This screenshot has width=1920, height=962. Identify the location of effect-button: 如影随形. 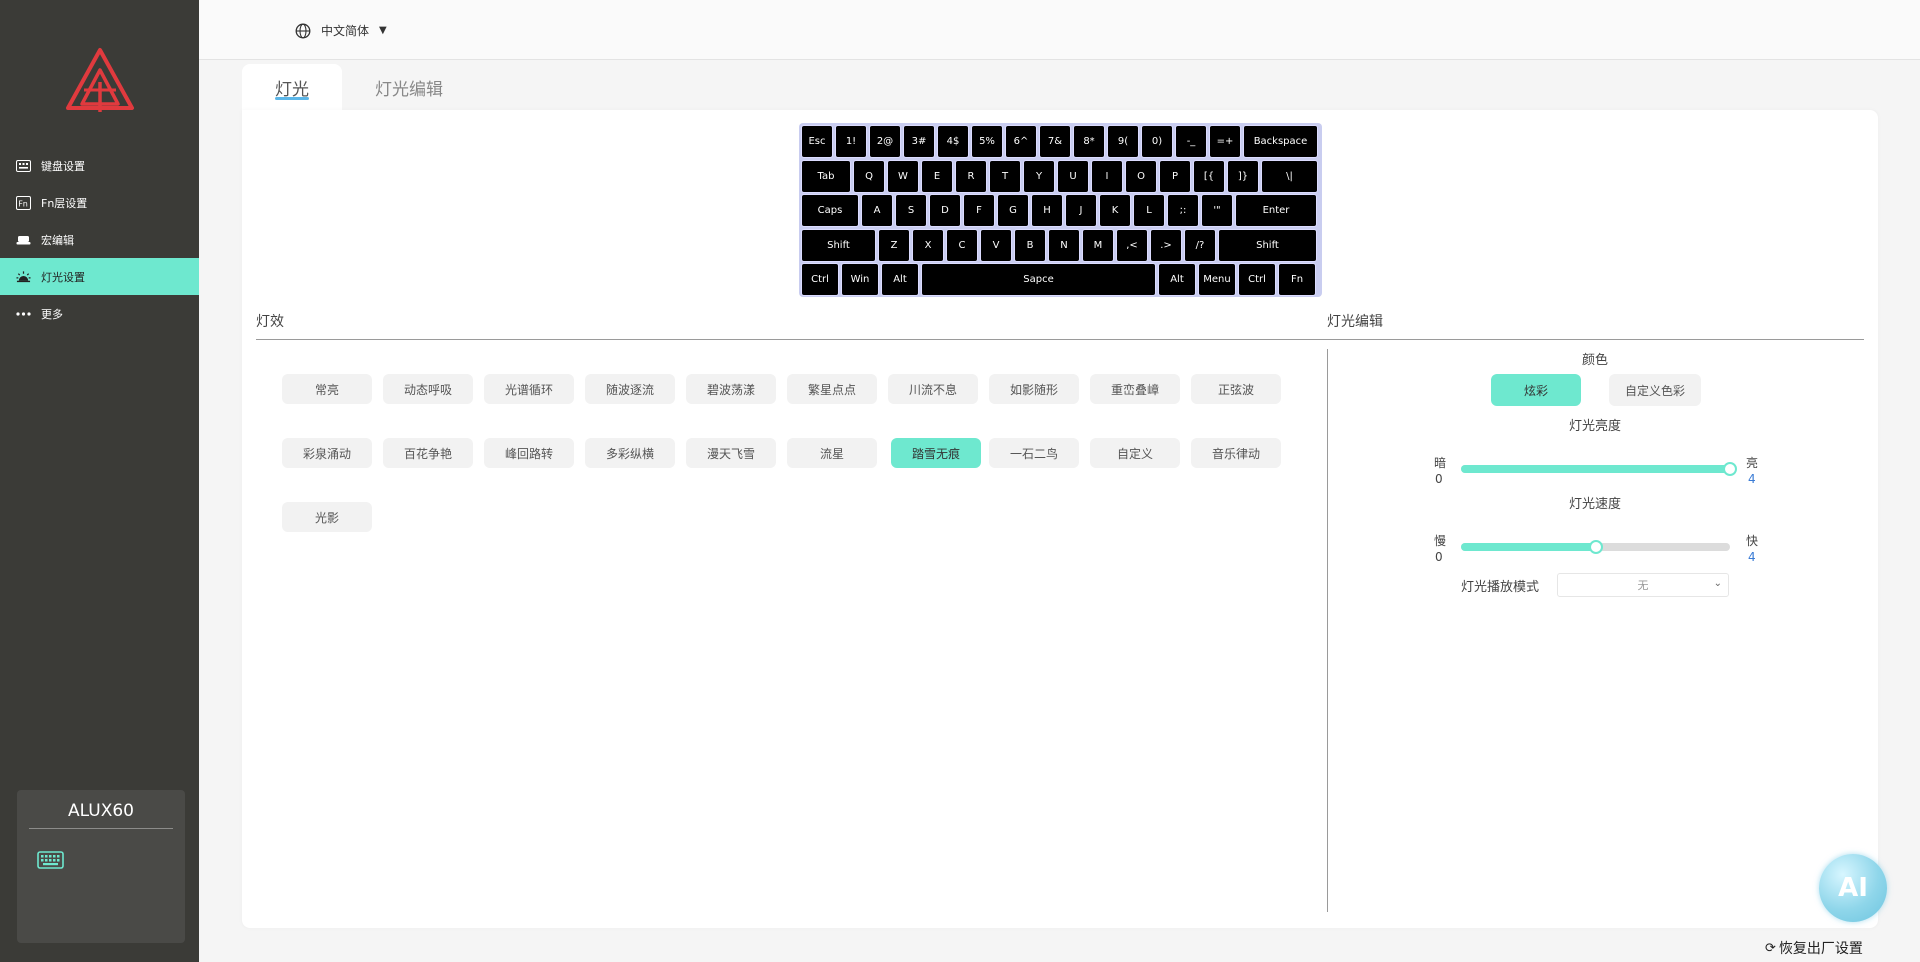
(1034, 389).